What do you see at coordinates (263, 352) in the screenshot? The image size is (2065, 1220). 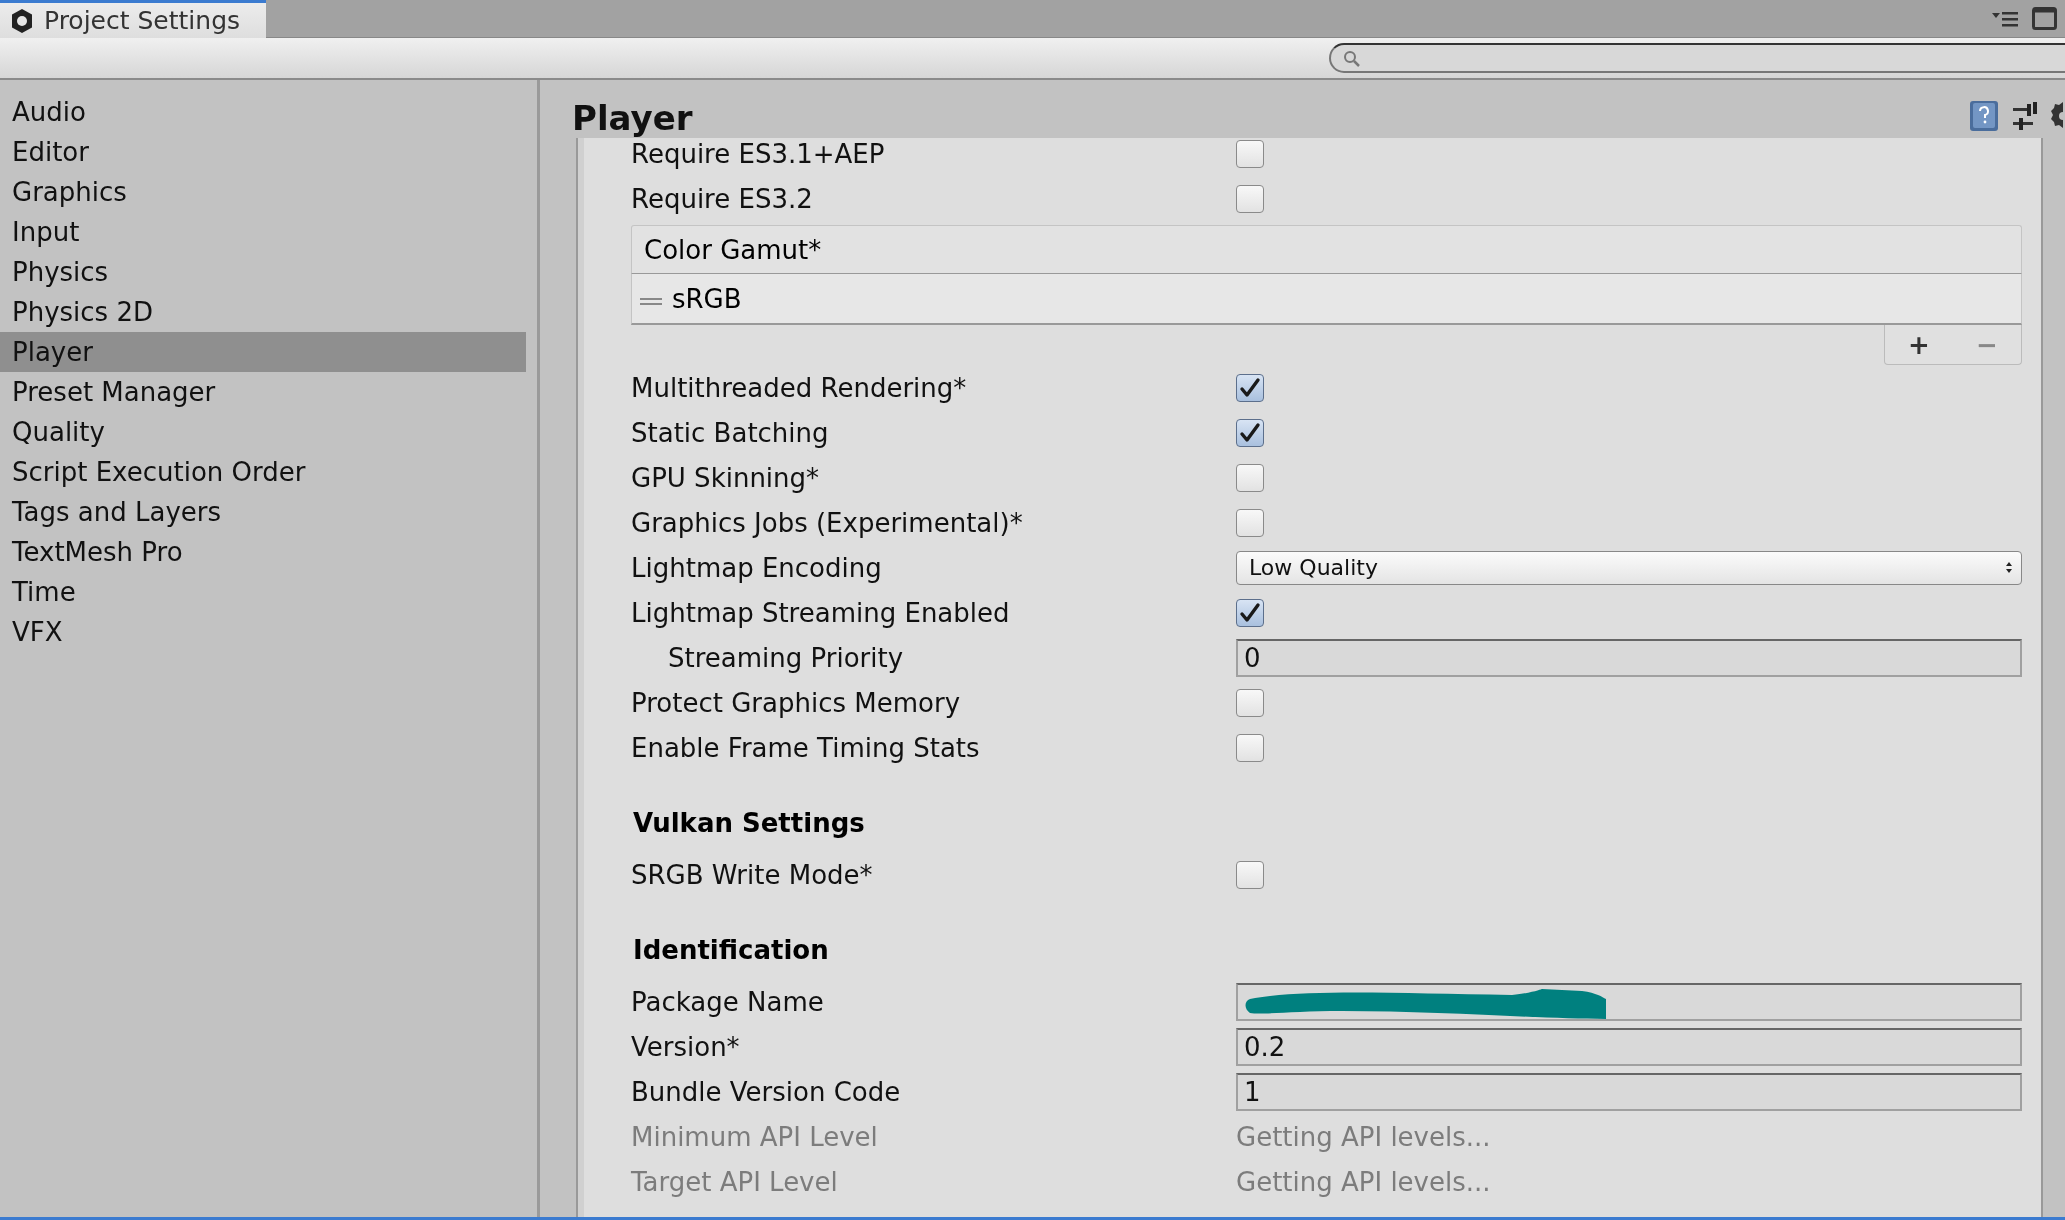 I see `sidebar-item: Player` at bounding box center [263, 352].